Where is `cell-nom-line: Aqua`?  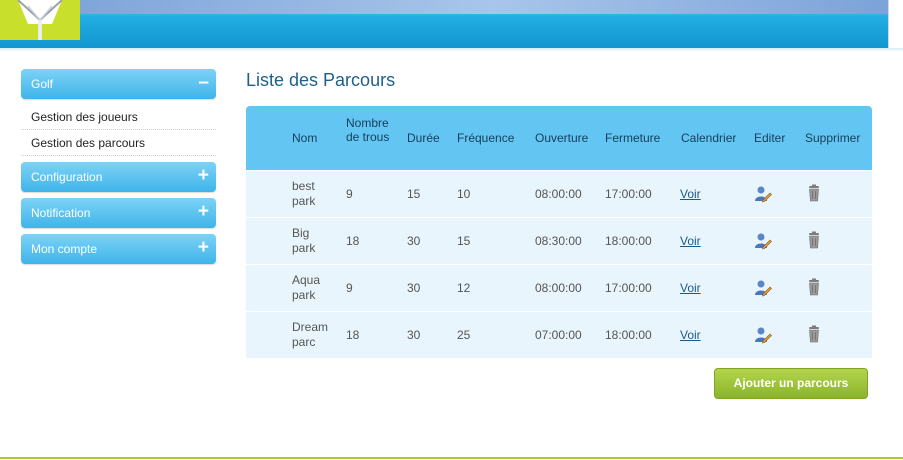
cell-nom-line: Aqua is located at coordinates (306, 280).